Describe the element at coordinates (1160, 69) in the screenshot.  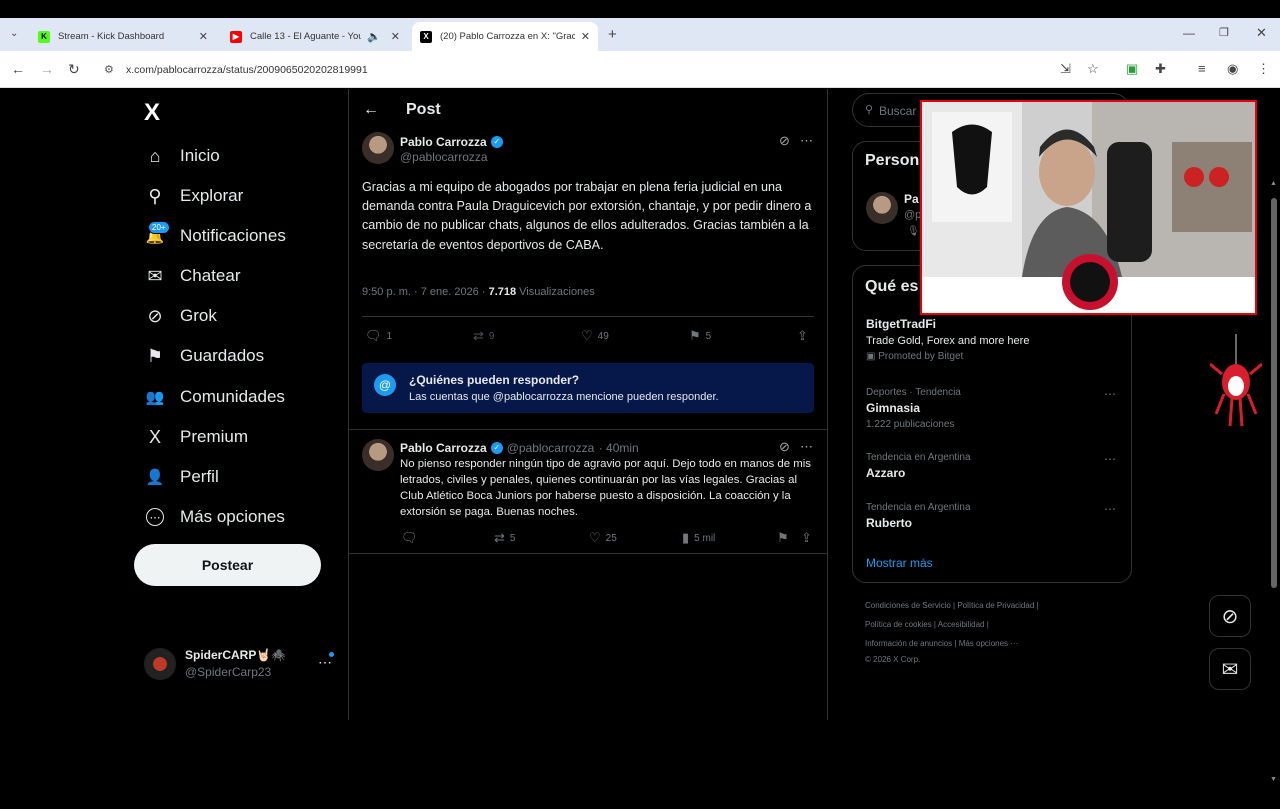
I see `extensions-icon: ✚` at that location.